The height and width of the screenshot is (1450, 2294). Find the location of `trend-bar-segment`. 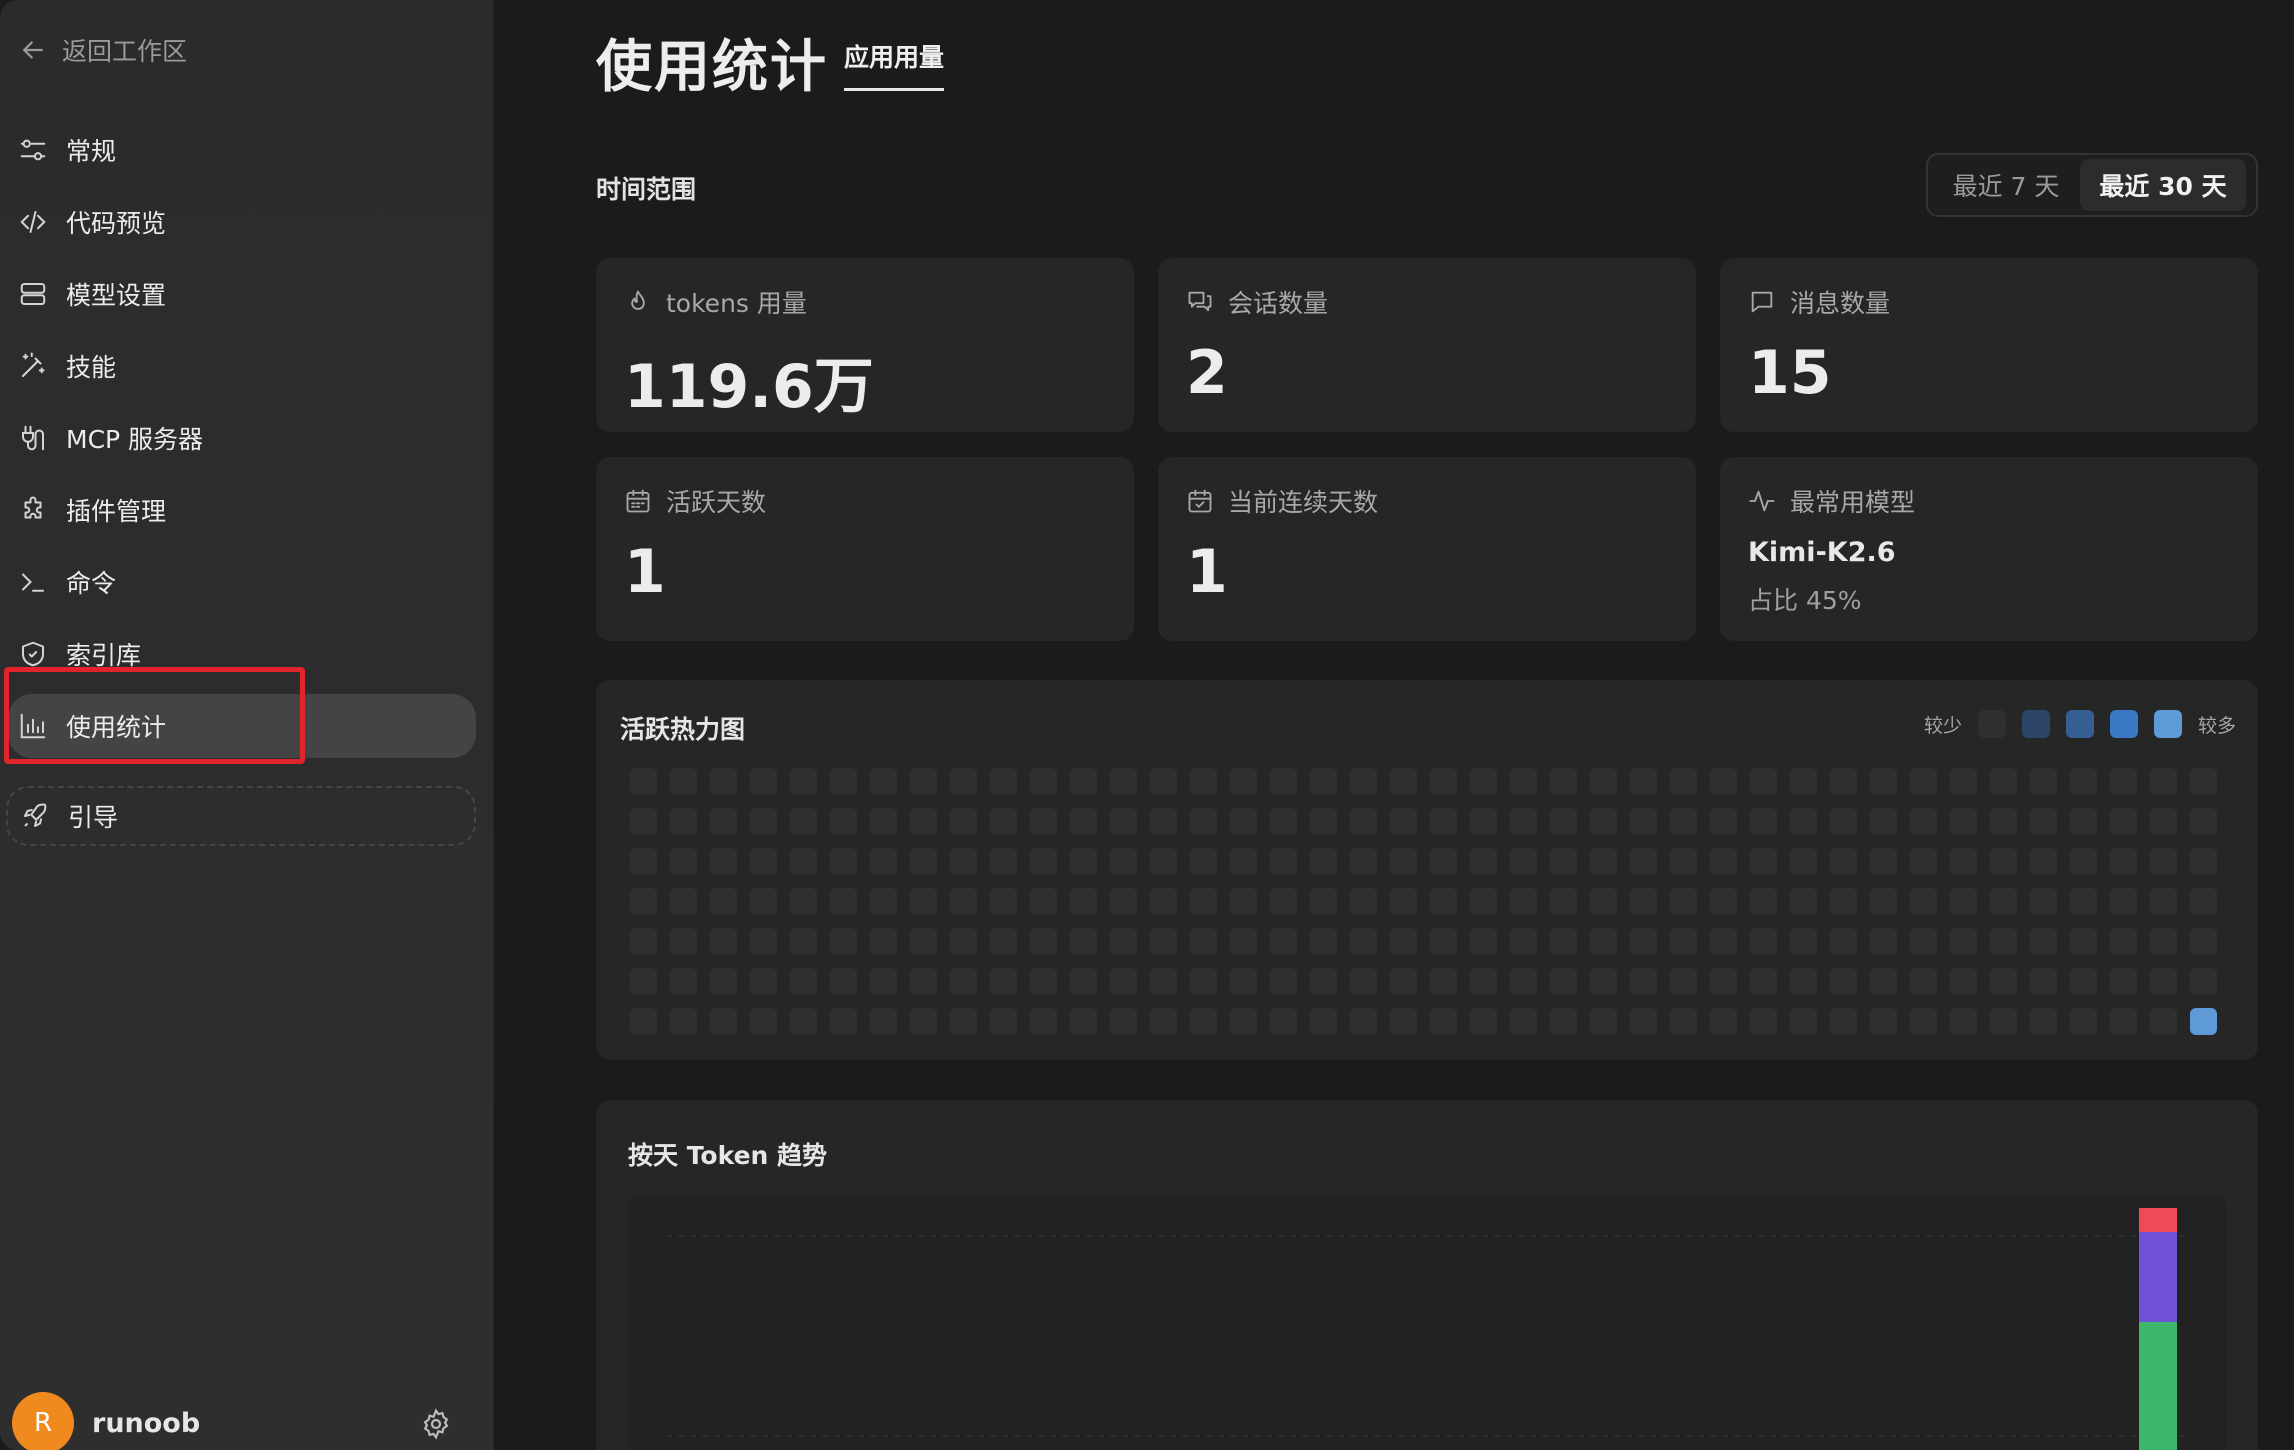

trend-bar-segment is located at coordinates (2158, 1220).